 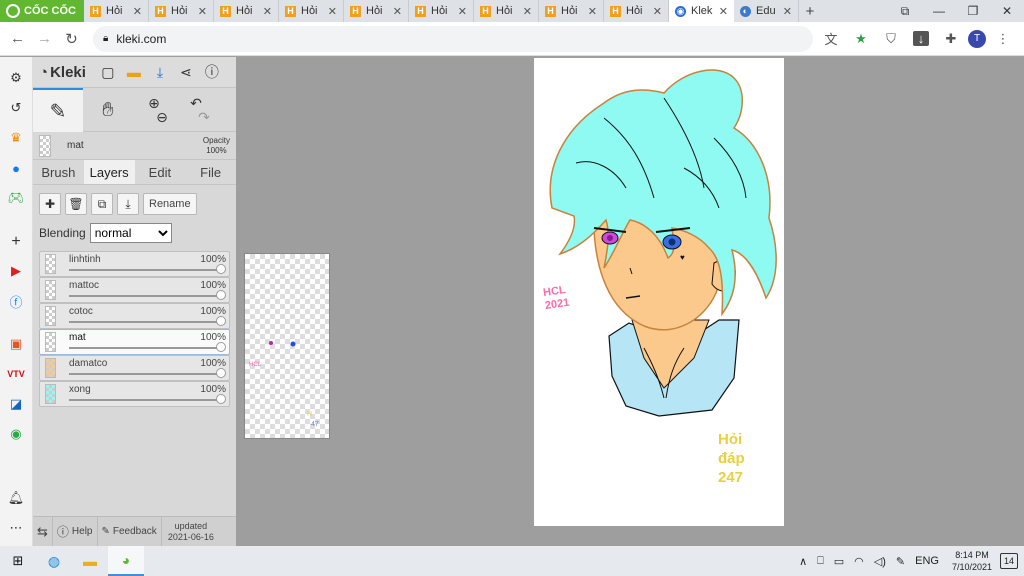 I want to click on volume-icon: ◁), so click(x=880, y=561).